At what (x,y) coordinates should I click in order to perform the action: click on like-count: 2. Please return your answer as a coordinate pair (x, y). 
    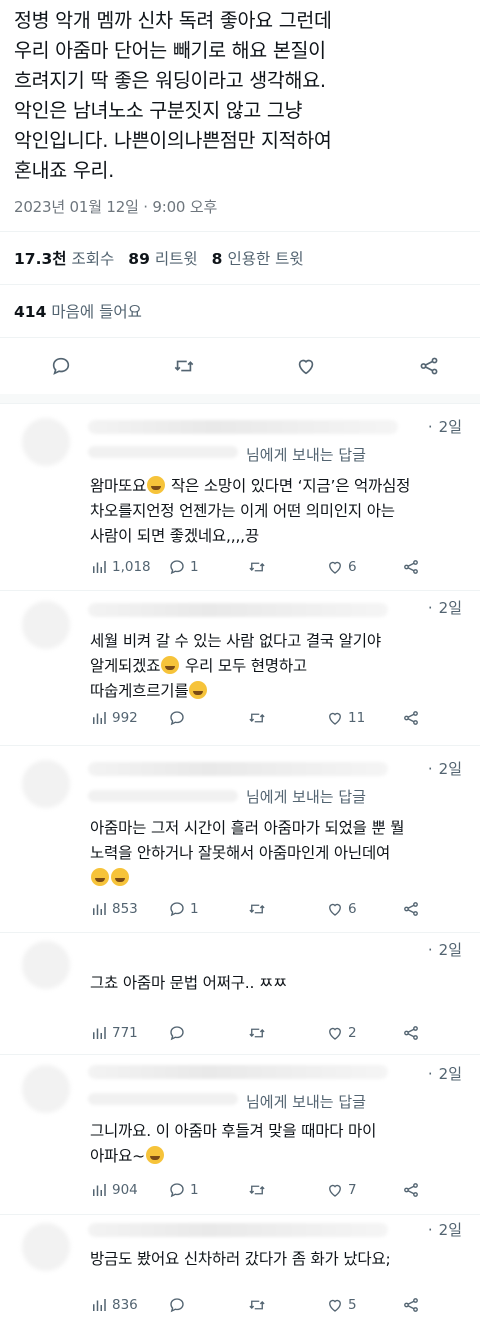
    Looking at the image, I should click on (352, 1033).